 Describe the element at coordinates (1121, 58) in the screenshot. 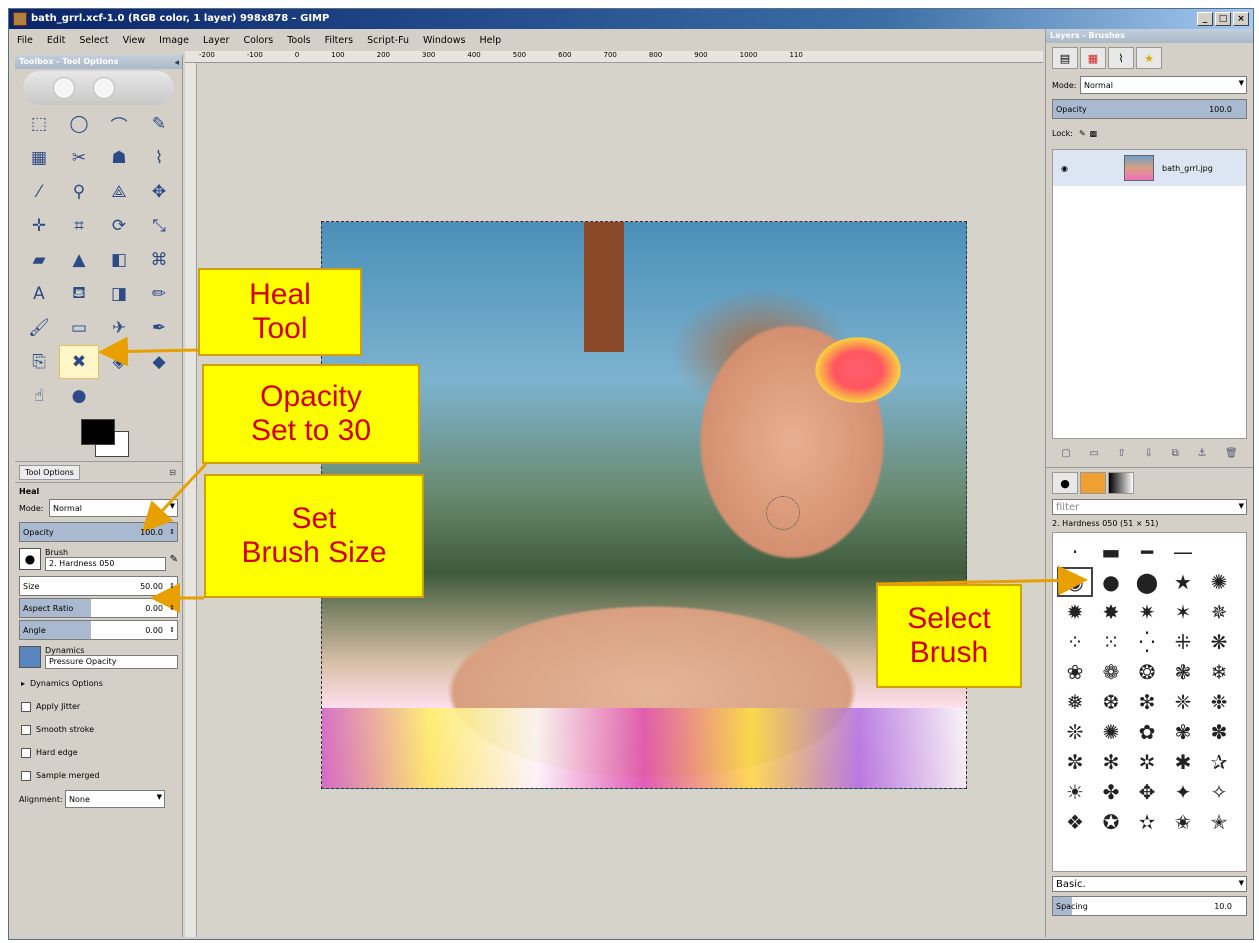

I see `tab-paths-icon: ⌇` at that location.